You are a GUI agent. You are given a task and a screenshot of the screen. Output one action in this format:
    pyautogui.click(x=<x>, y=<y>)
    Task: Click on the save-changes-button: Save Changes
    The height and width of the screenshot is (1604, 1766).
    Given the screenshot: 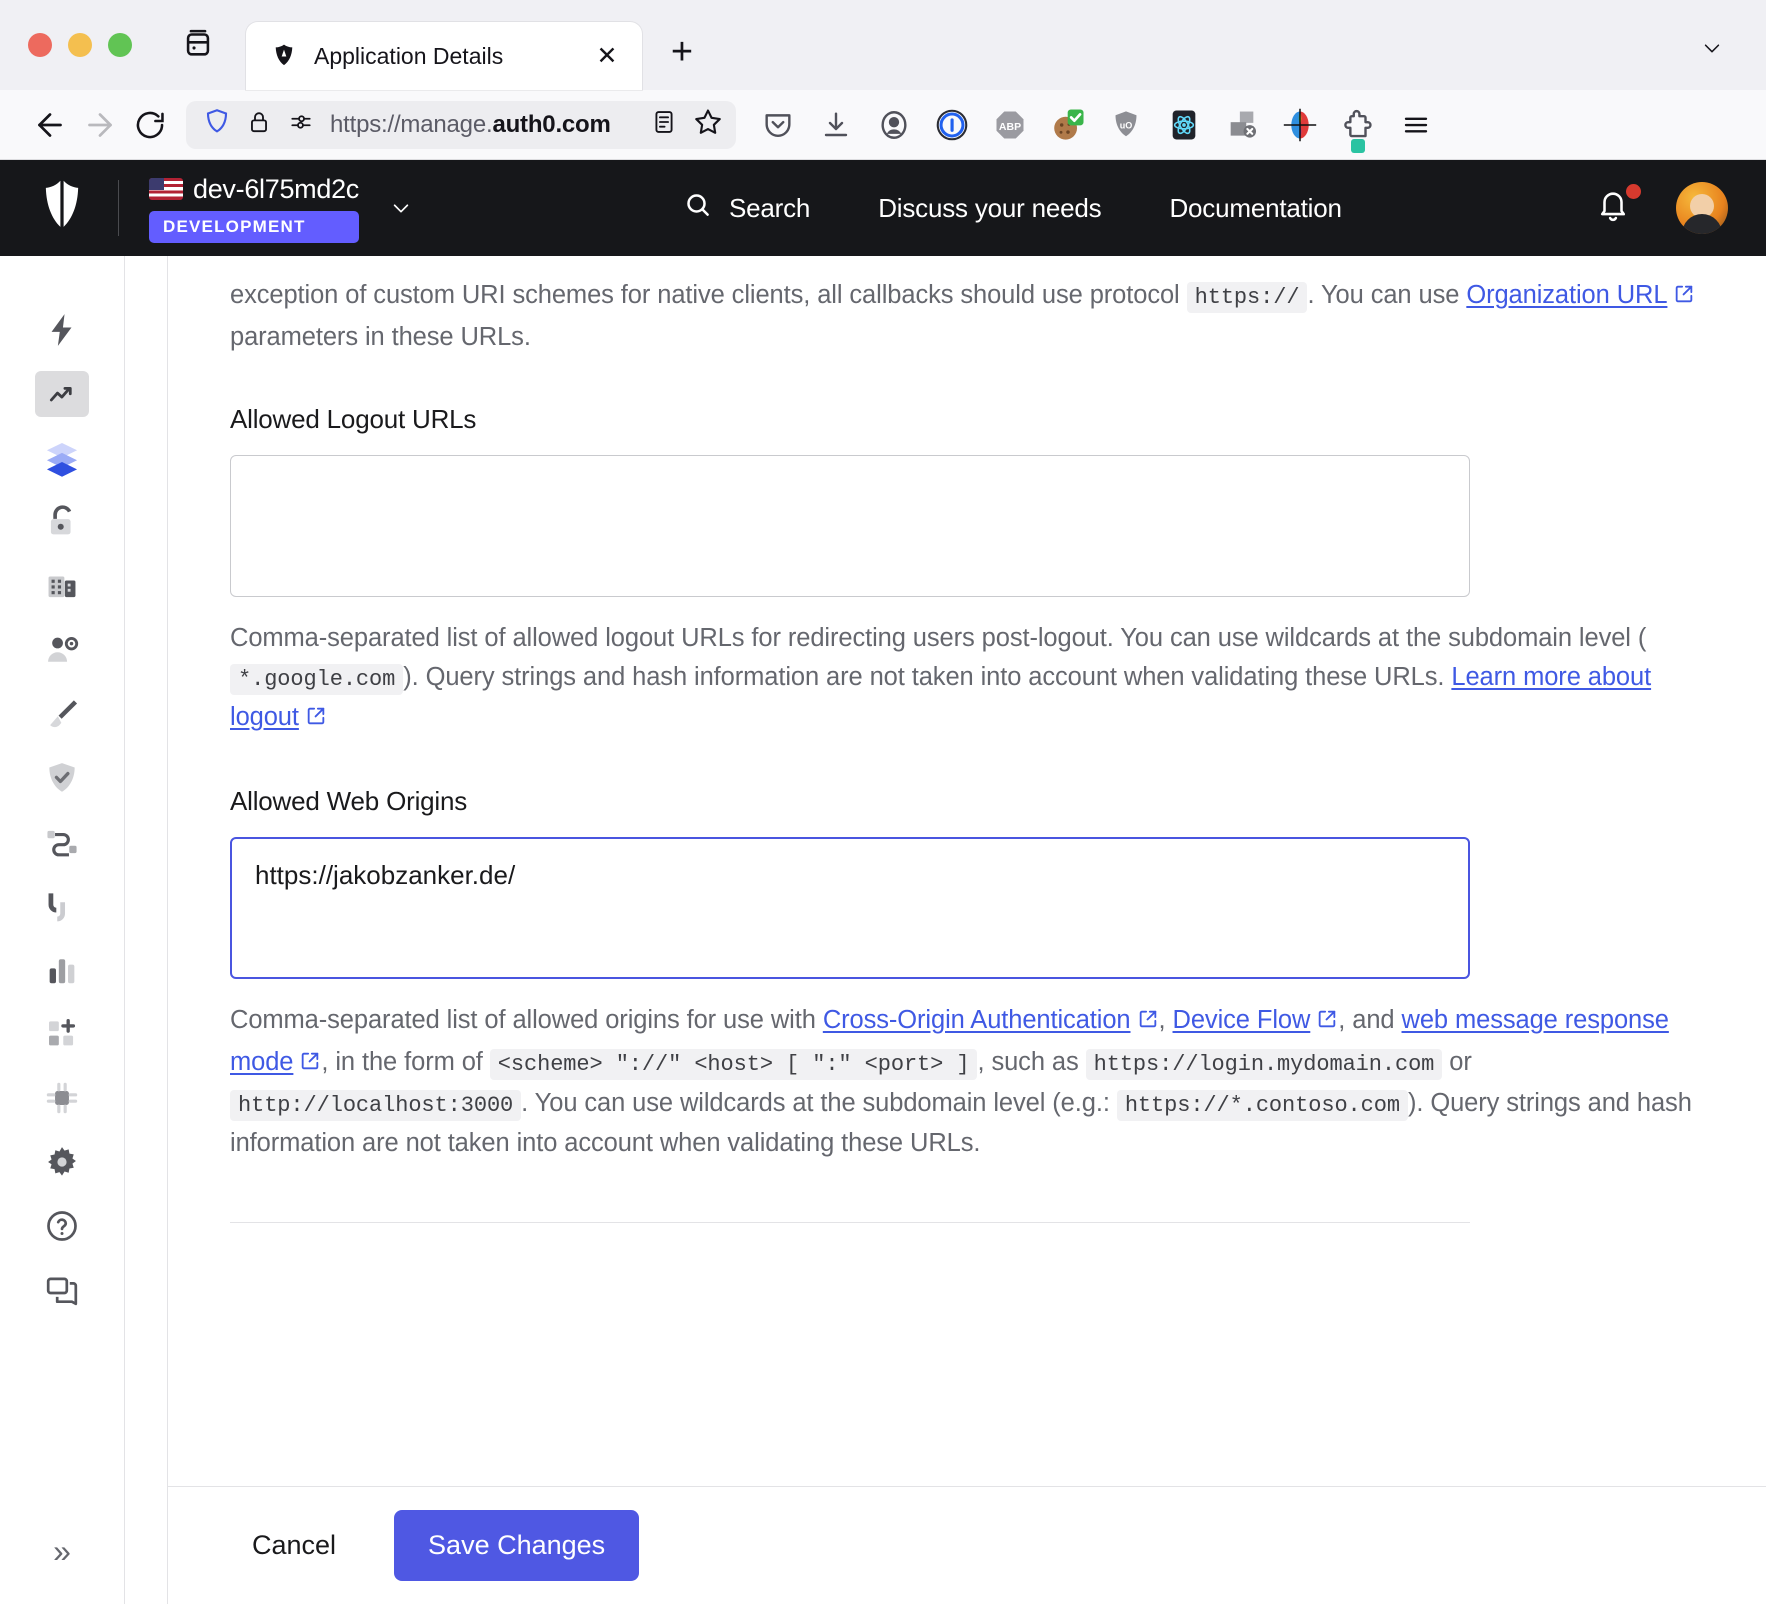 What is the action you would take?
    pyautogui.click(x=517, y=1545)
    